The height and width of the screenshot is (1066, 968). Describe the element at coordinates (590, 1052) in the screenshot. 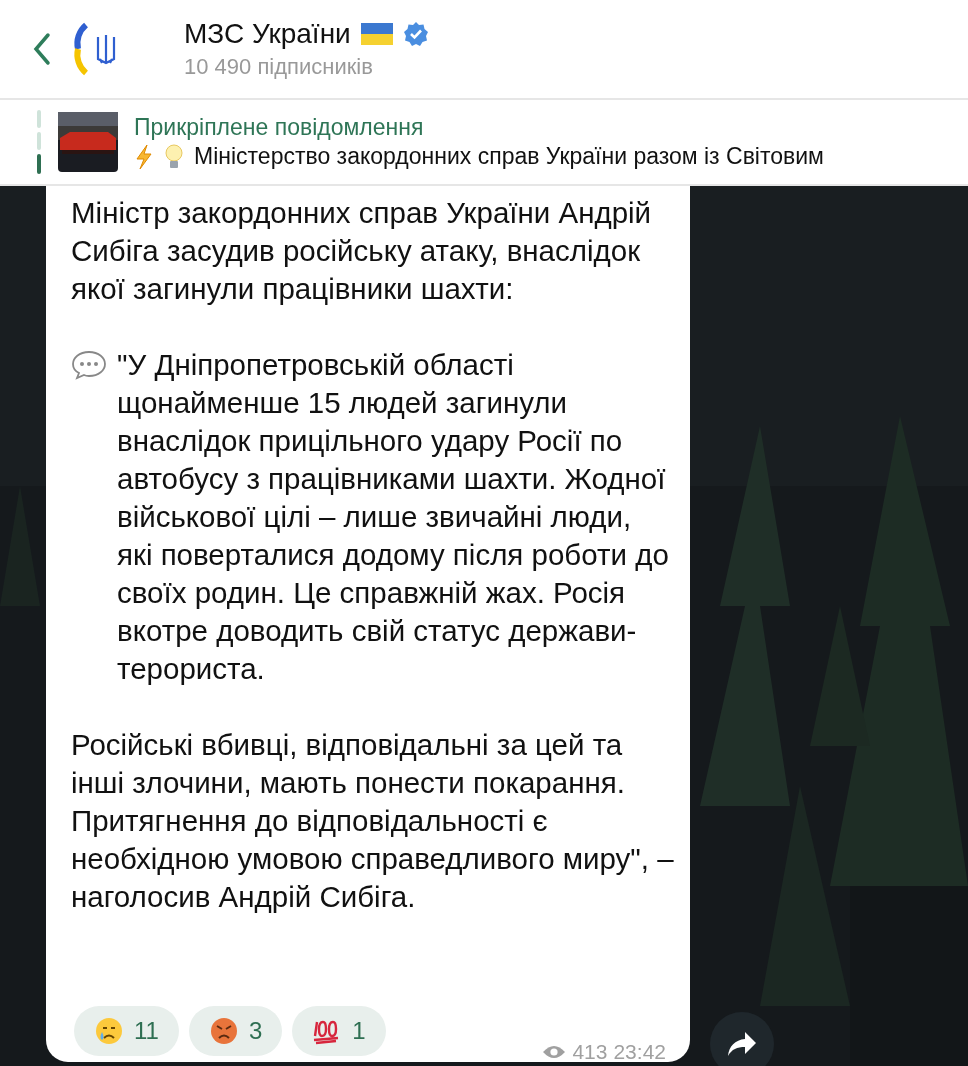

I see `view-count: 413` at that location.